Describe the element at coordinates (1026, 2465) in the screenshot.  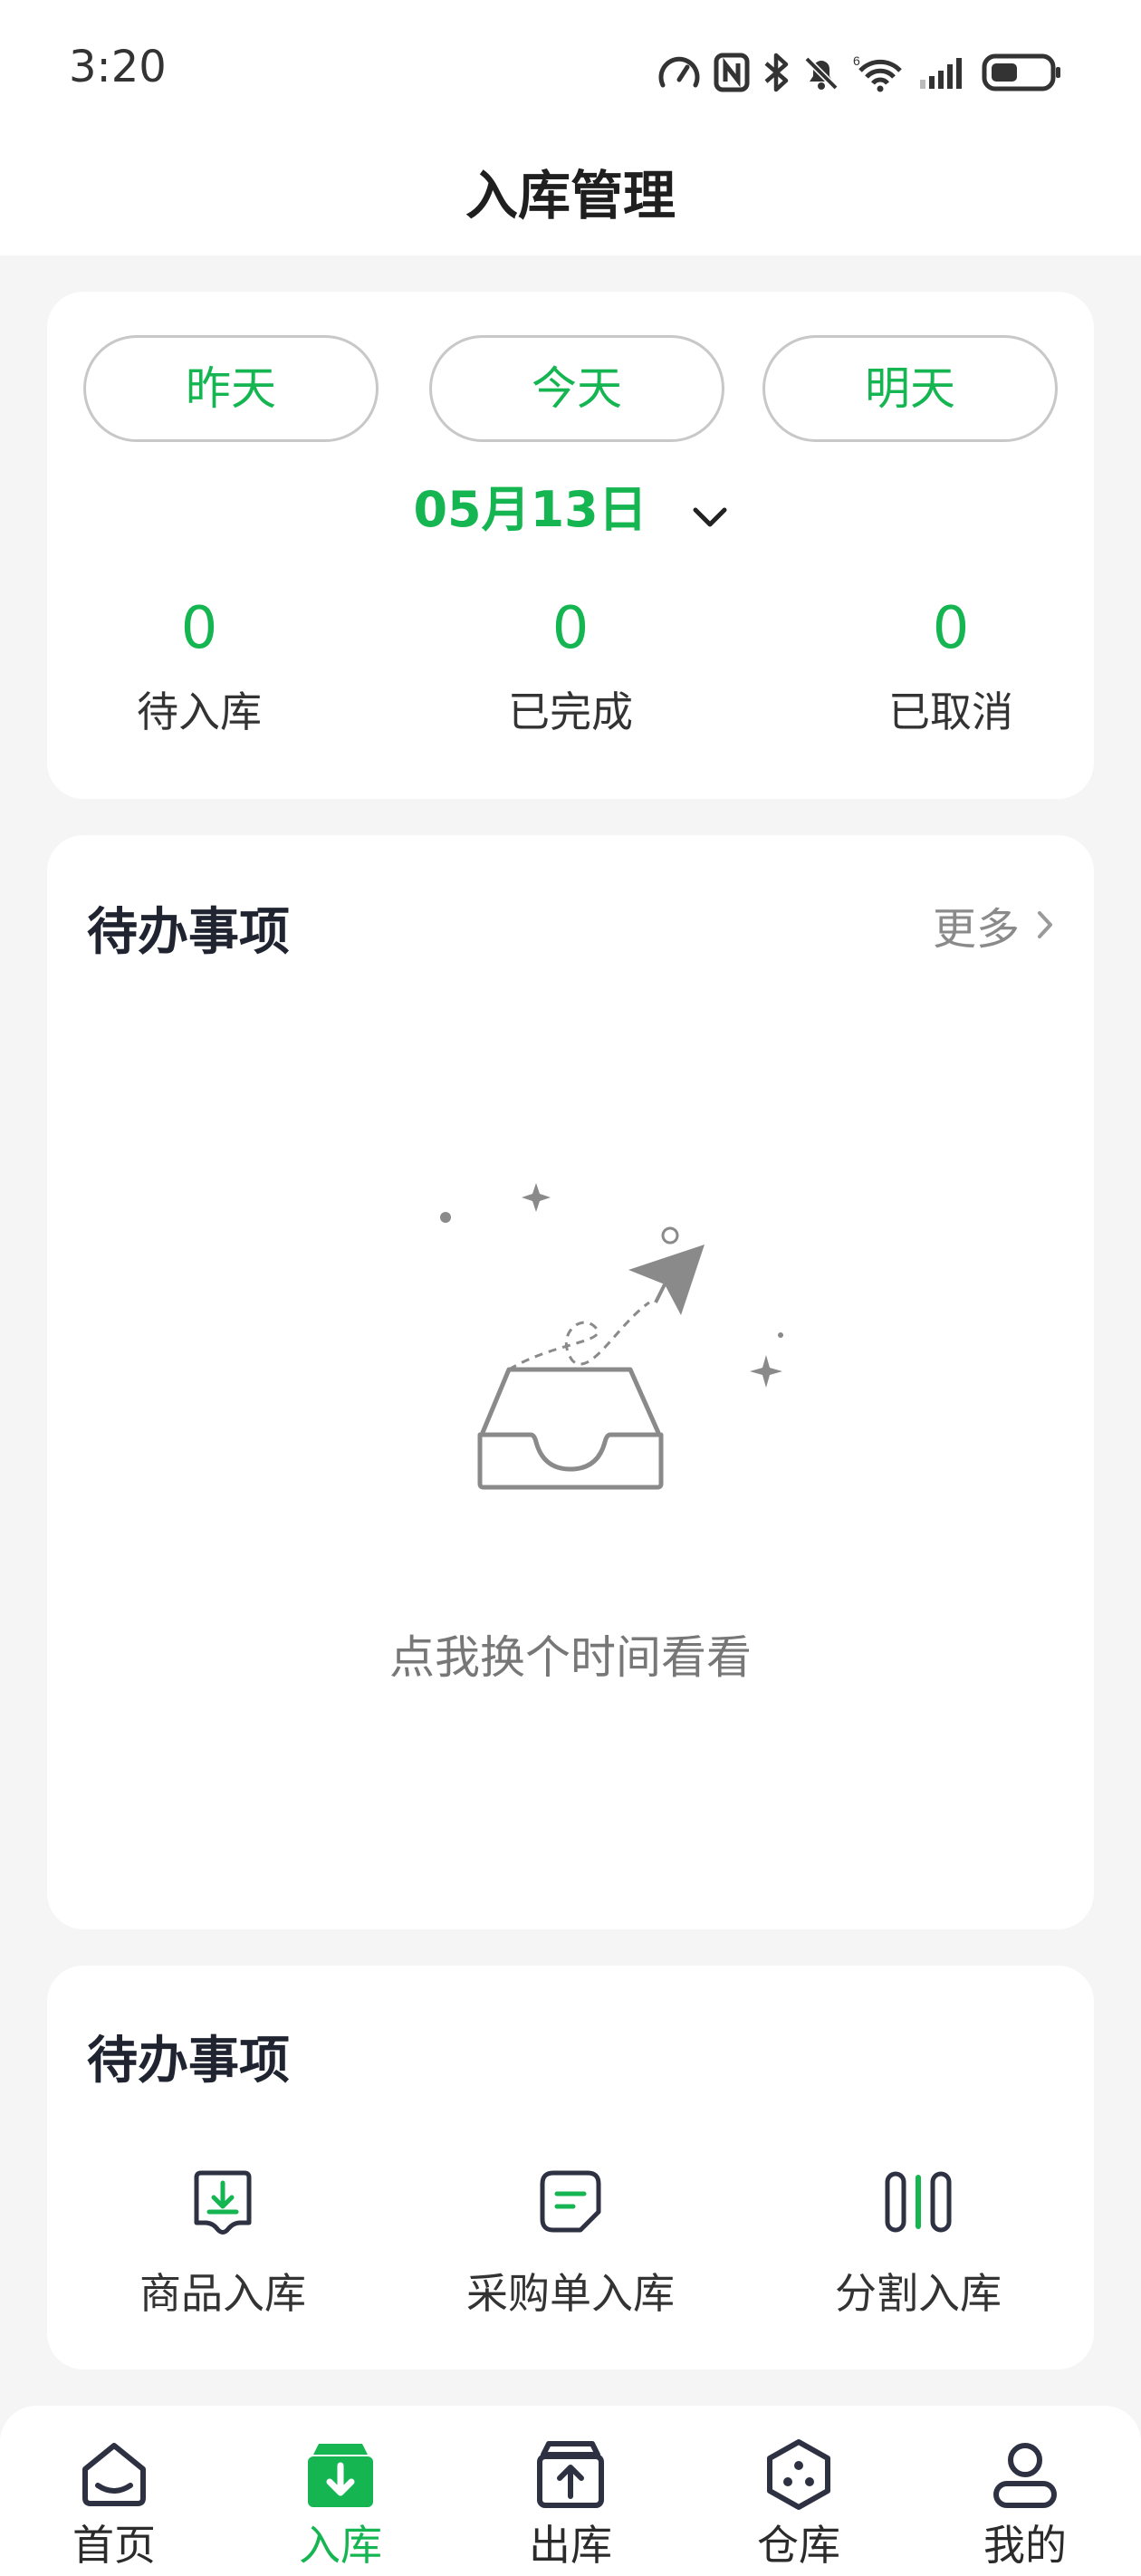
I see `profile-icon` at that location.